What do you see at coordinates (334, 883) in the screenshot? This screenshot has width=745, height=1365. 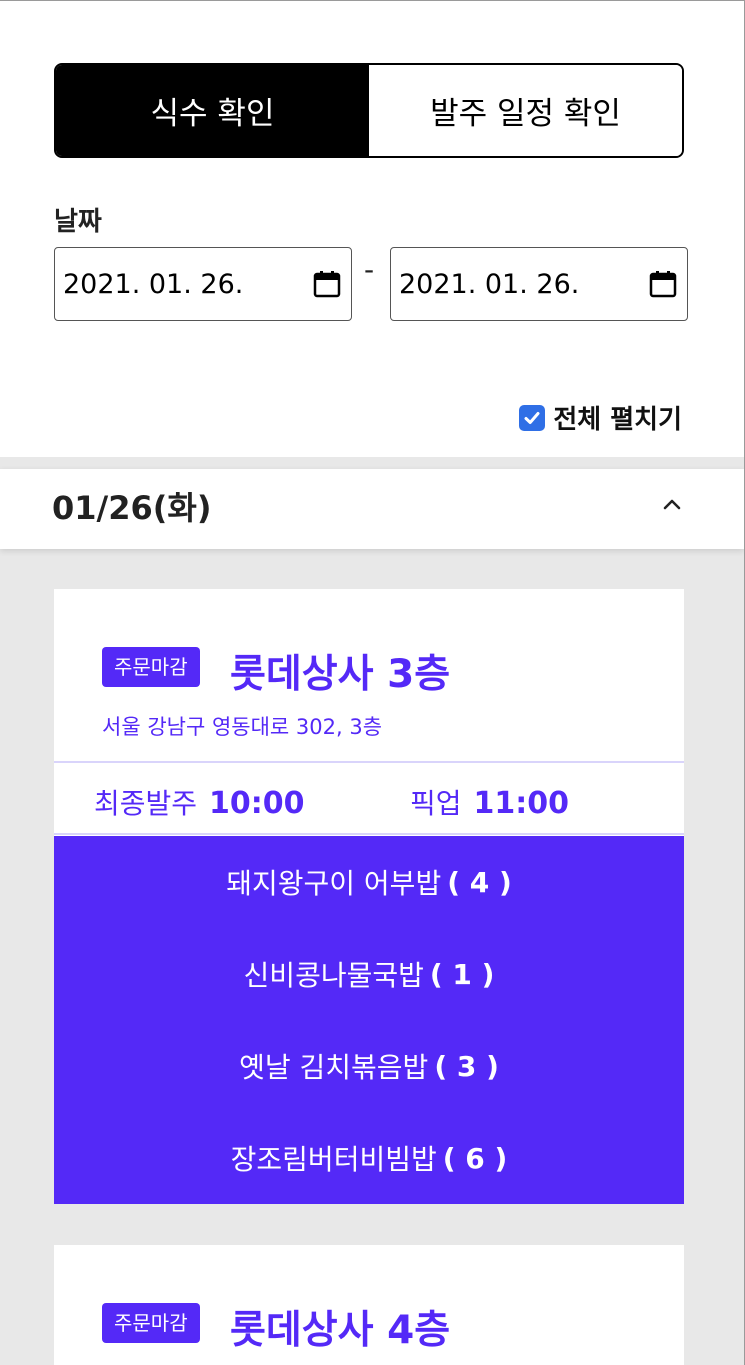 I see `menu-name: 돼지왕구이 어부밥` at bounding box center [334, 883].